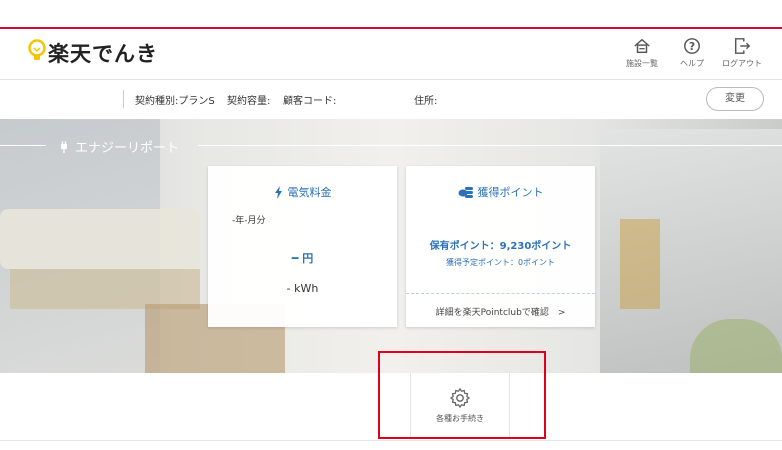 The width and height of the screenshot is (782, 450). Describe the element at coordinates (37, 53) in the screenshot. I see `lightbulb-logo-icon` at that location.